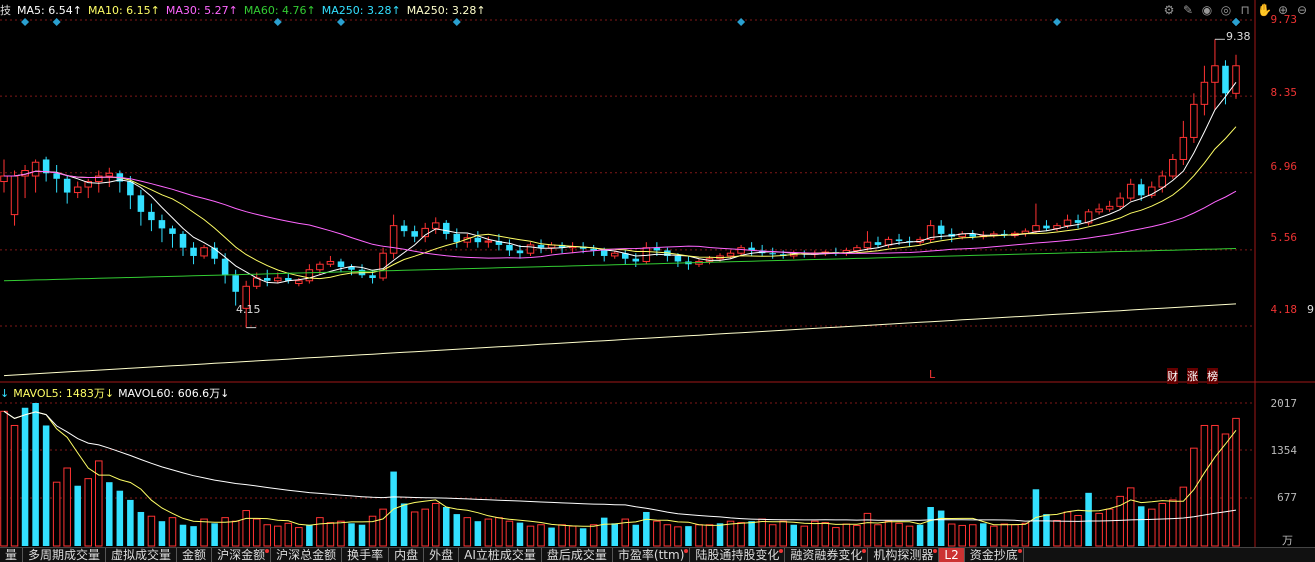 The width and height of the screenshot is (1315, 562). I want to click on tab-5: 沪深总金额, so click(307, 555).